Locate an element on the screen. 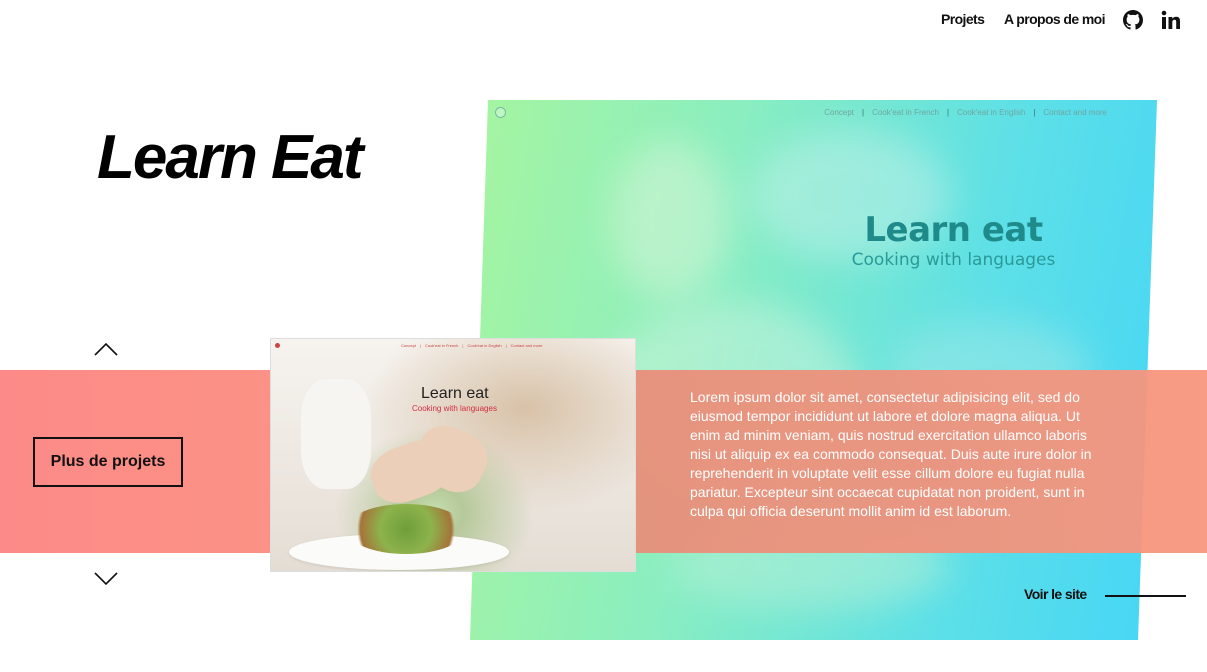 The height and width of the screenshot is (672, 1207). page-title: Learn Eat is located at coordinates (230, 157).